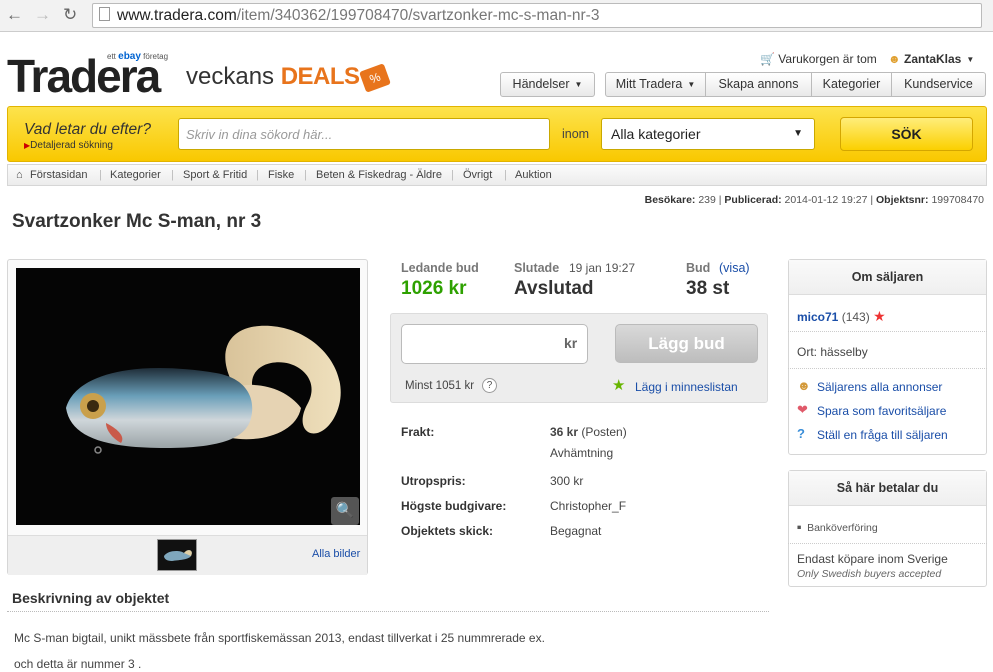 The image size is (993, 672). I want to click on url-host: www.tradera.com, so click(177, 15).